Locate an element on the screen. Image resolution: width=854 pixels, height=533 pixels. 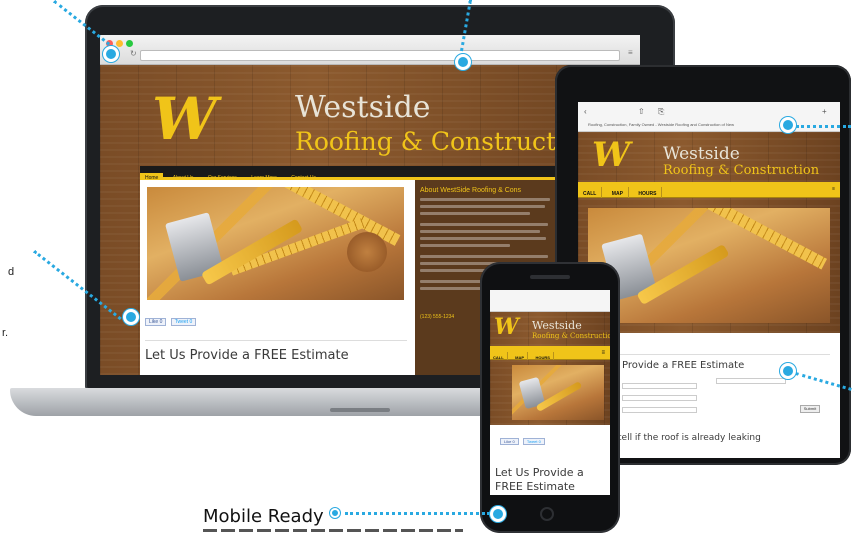
share-icon: ⇧ is located at coordinates (641, 111).